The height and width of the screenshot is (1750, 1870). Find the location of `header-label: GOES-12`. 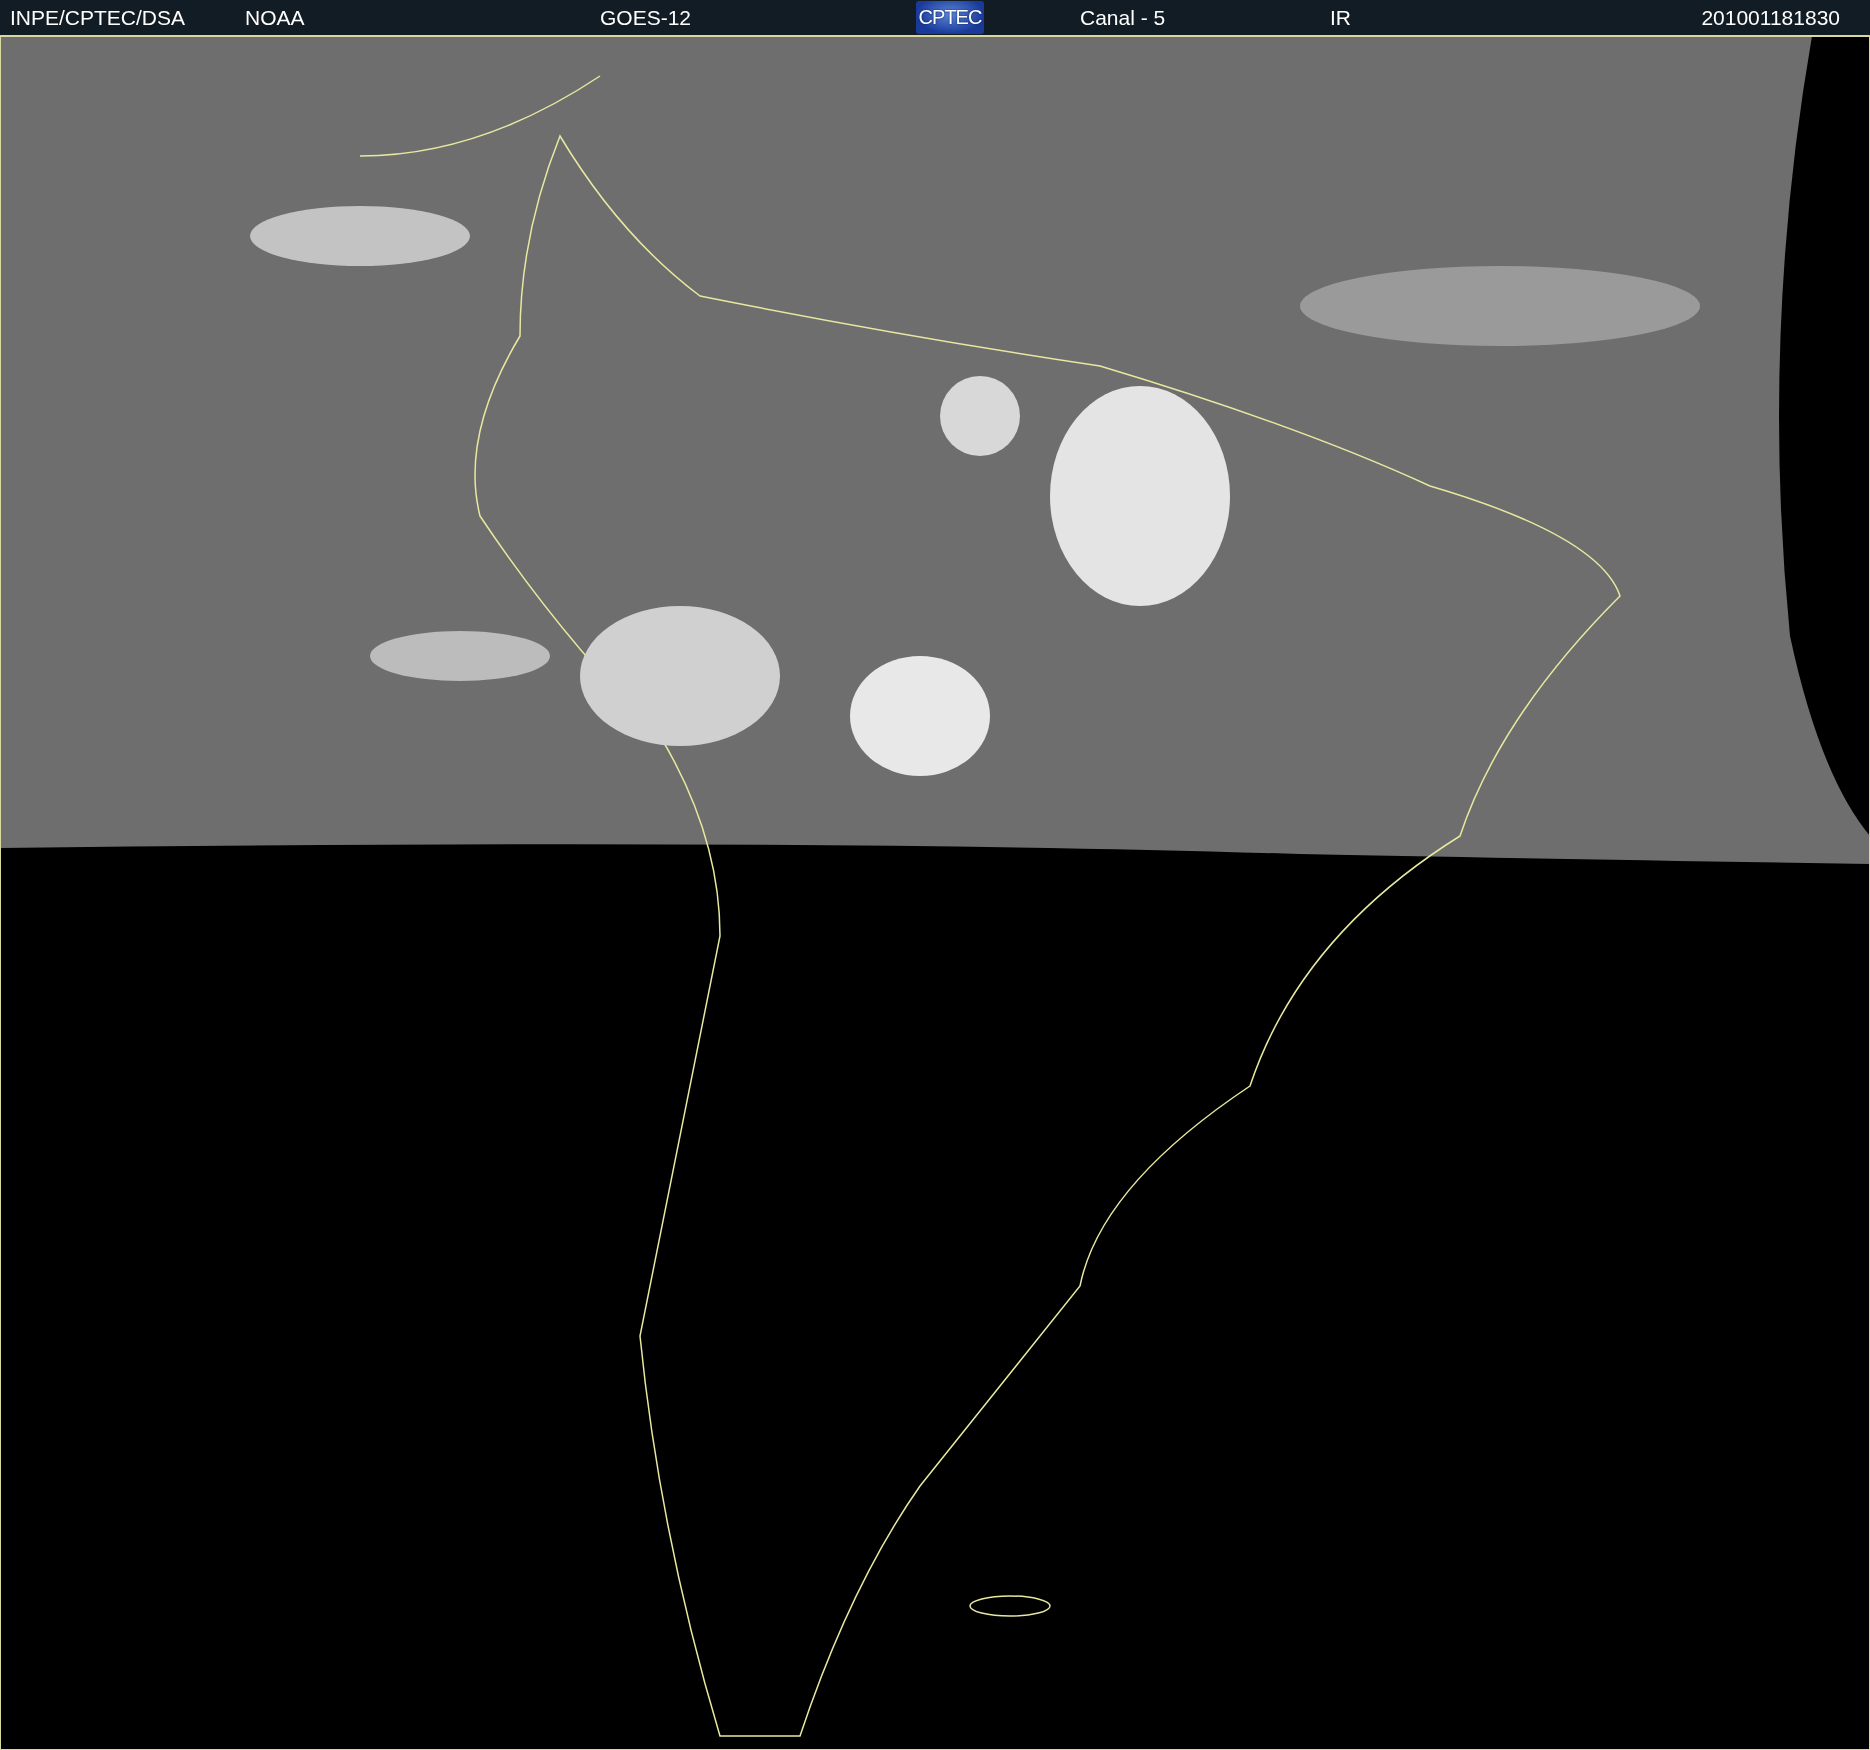

header-label: GOES-12 is located at coordinates (646, 17).